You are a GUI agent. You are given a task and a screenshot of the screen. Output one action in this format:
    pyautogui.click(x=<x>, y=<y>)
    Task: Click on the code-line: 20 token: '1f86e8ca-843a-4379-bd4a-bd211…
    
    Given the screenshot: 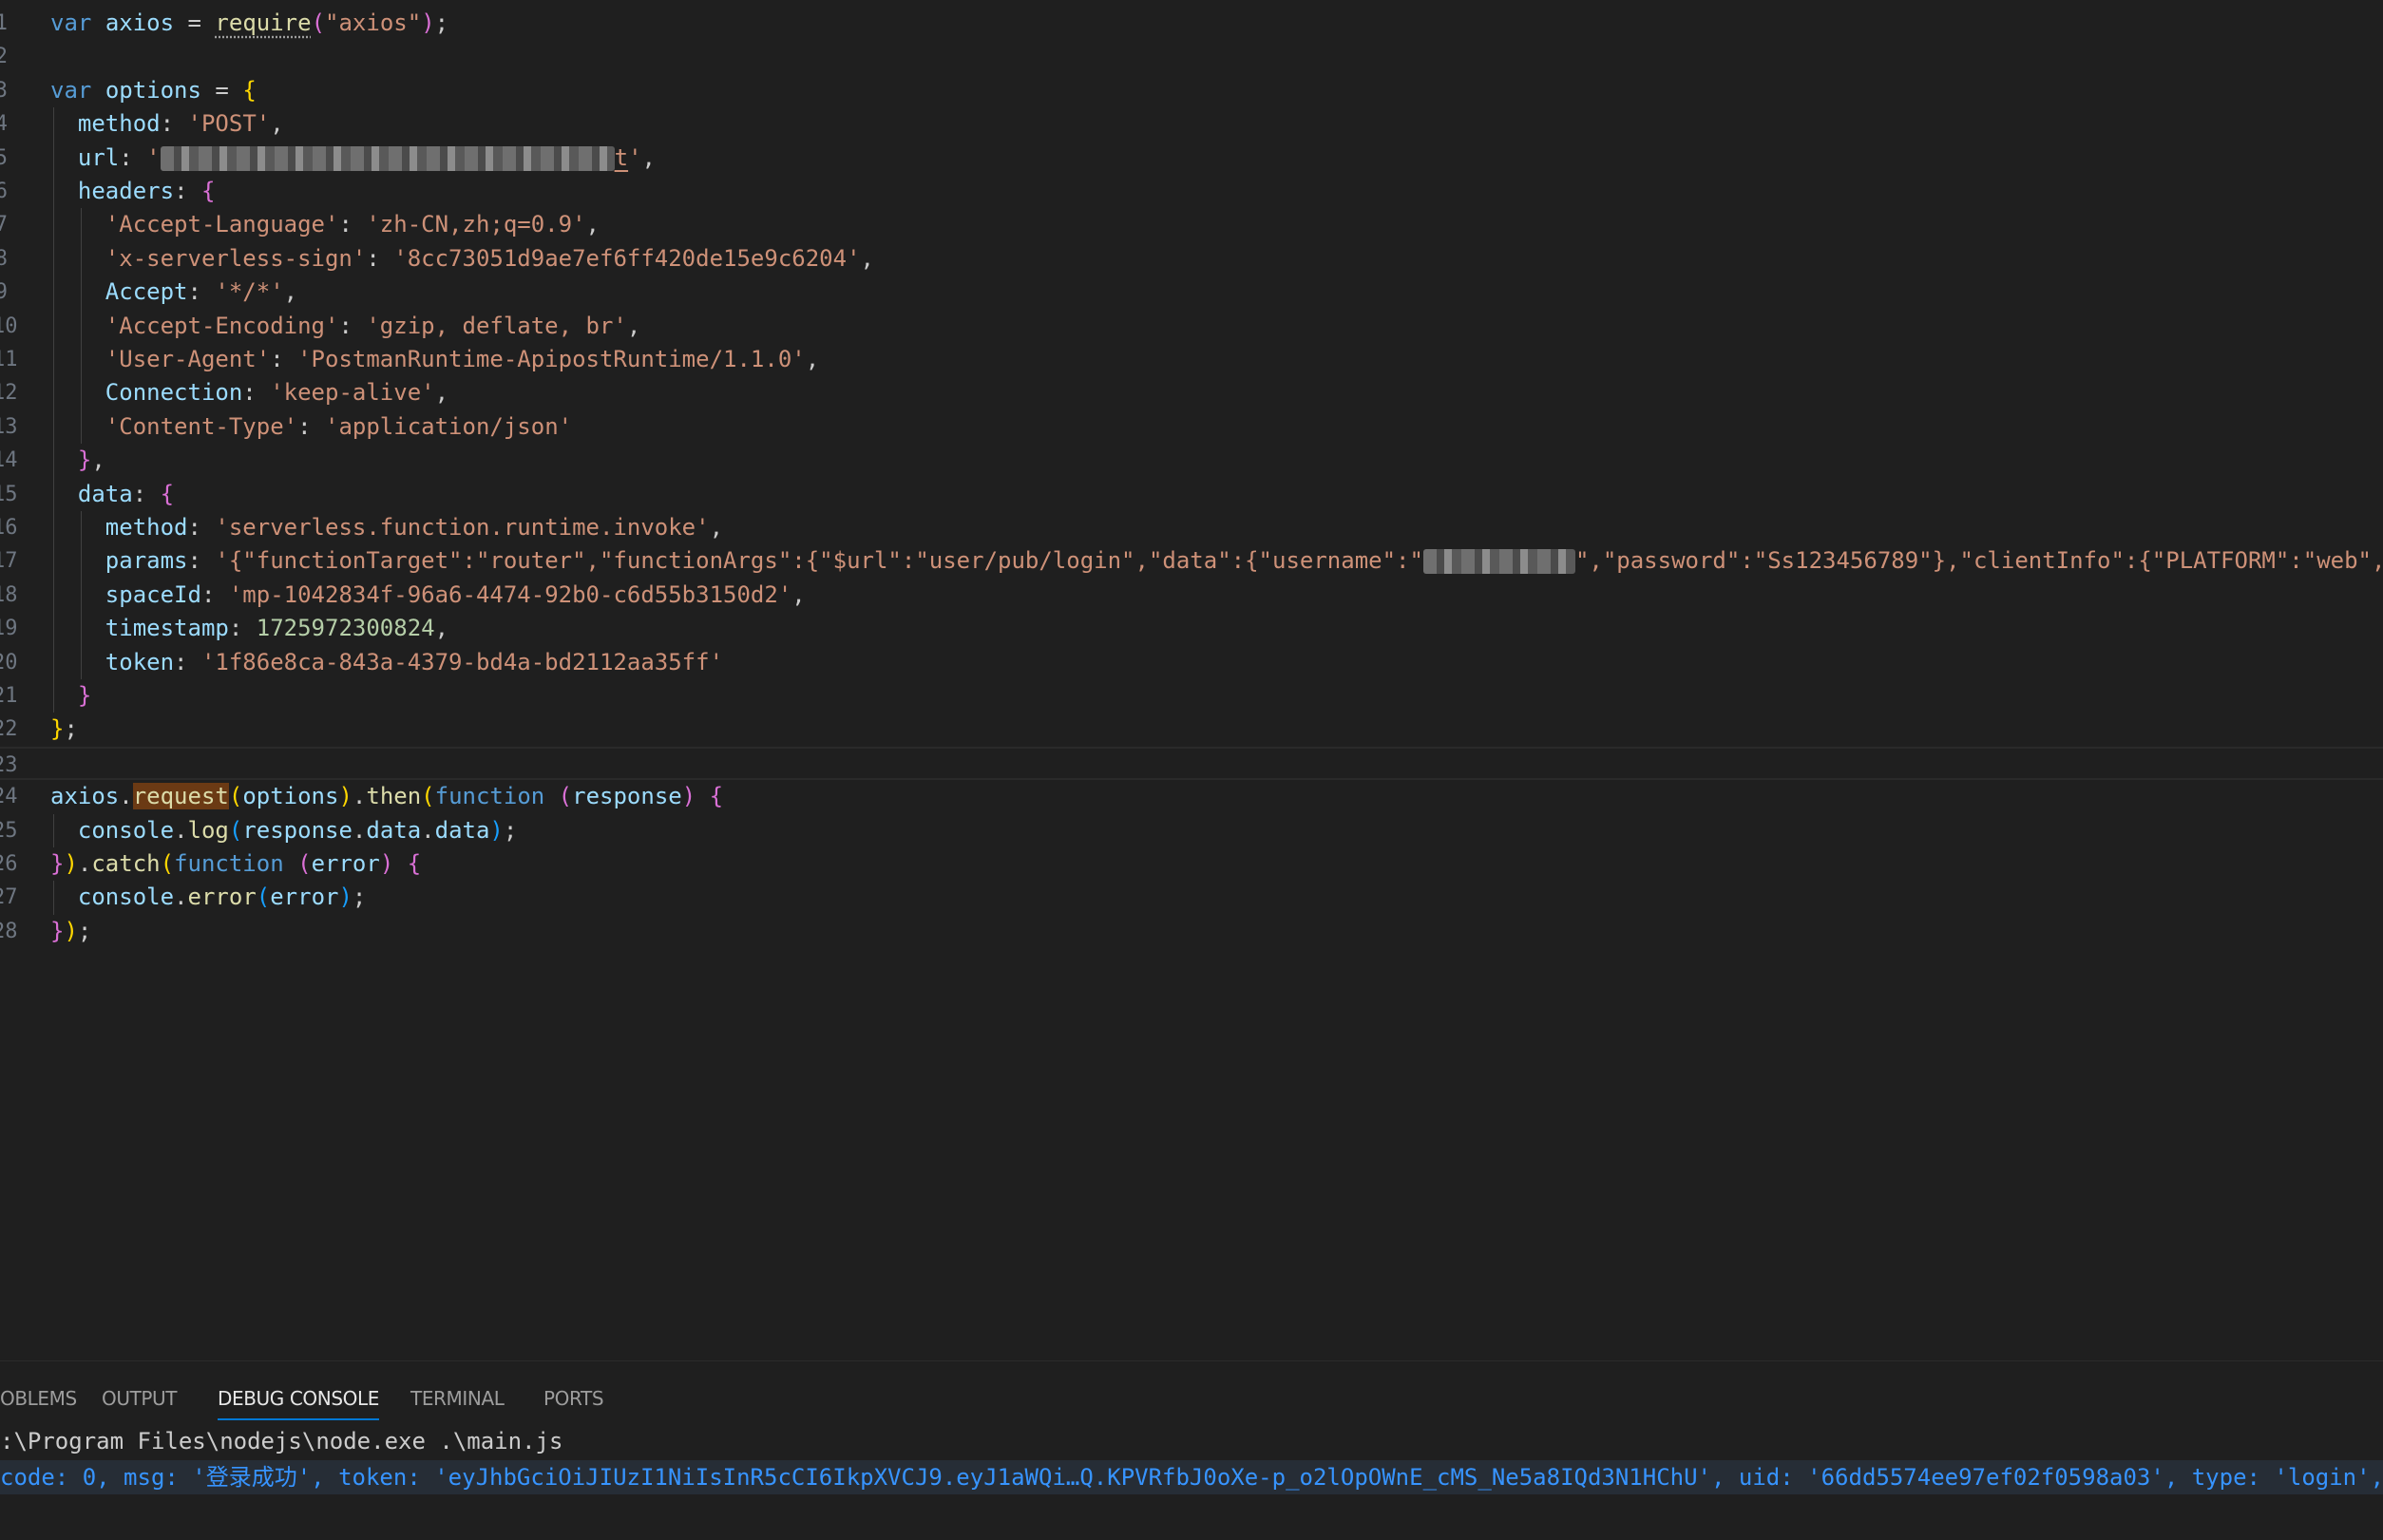 What is the action you would take?
    pyautogui.click(x=1191, y=662)
    